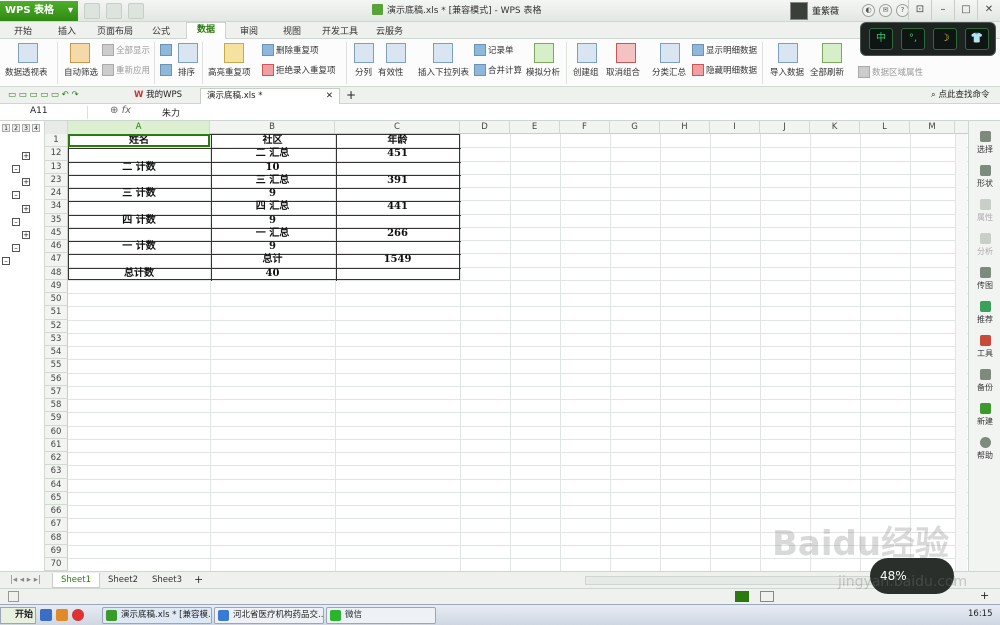 The image size is (1000, 625). I want to click on import-data-button: 导入数据, so click(787, 72).